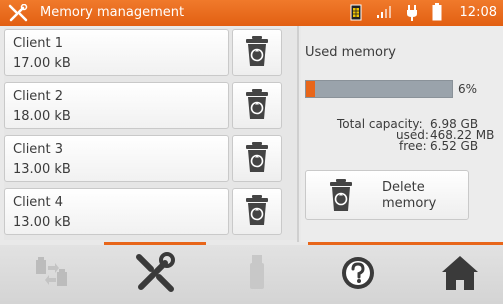 This screenshot has height=304, width=503. What do you see at coordinates (116, 52) in the screenshot?
I see `client-card: Client 1 17.00 kB` at bounding box center [116, 52].